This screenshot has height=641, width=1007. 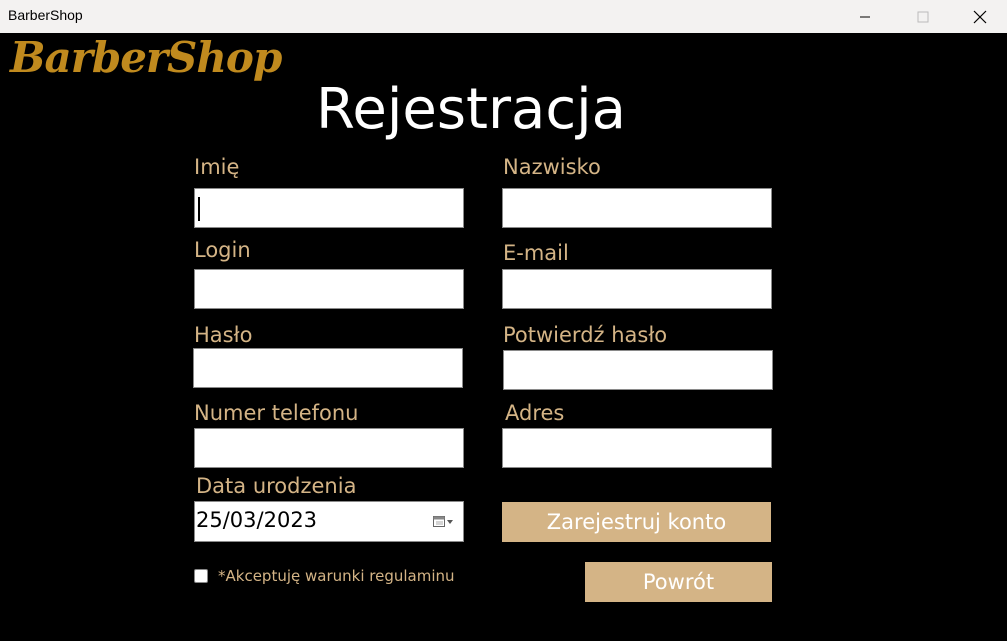 I want to click on potwierdz-haslo-label: Potwierdź hasło, so click(x=585, y=335).